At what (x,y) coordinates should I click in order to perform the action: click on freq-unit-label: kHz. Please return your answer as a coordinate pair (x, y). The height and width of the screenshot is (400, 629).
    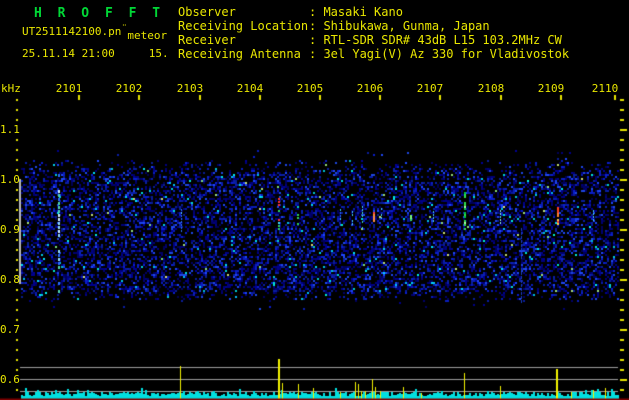
    Looking at the image, I should click on (11, 88).